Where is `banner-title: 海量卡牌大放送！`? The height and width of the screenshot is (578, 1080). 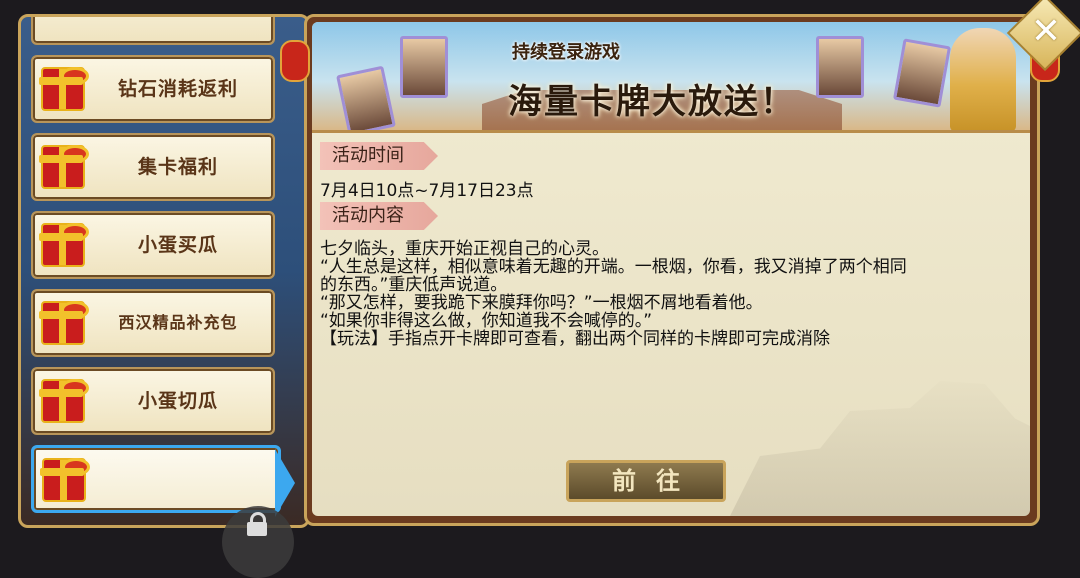
banner-title: 海量卡牌大放送！ is located at coordinates (652, 102).